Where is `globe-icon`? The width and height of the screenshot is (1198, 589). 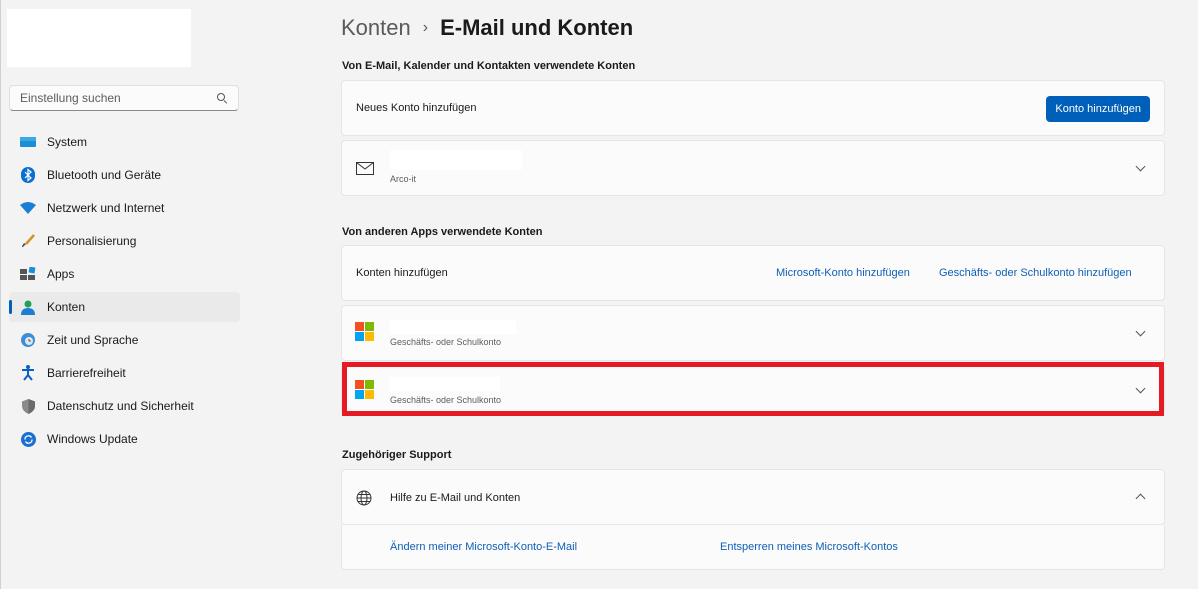 globe-icon is located at coordinates (364, 500).